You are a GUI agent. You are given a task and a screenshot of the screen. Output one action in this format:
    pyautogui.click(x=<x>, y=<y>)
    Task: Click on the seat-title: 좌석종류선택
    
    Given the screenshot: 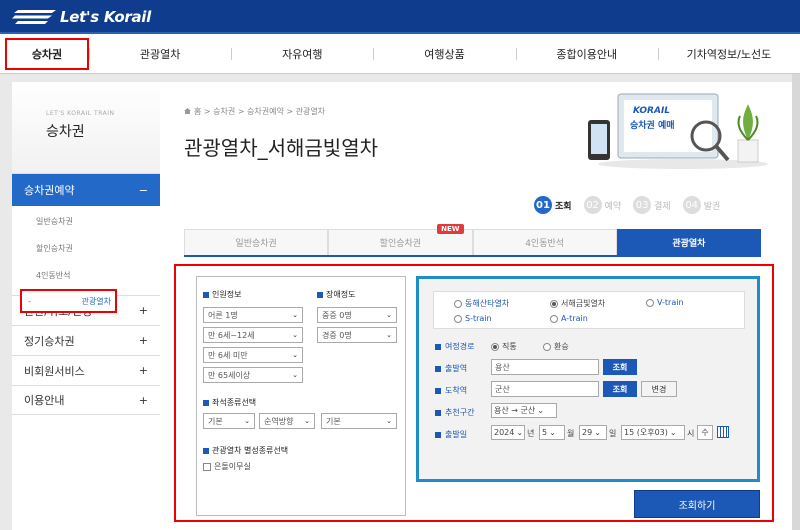 What is the action you would take?
    pyautogui.click(x=229, y=402)
    